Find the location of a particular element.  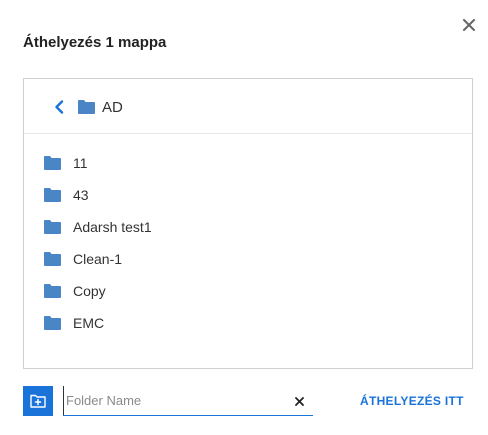

folder-name: 43 is located at coordinates (81, 195).